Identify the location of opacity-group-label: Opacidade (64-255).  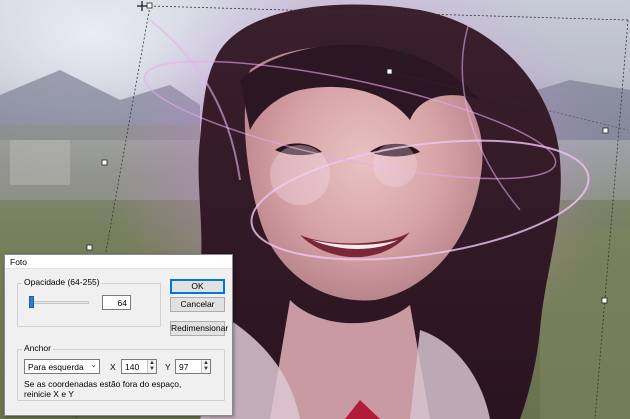
(62, 282).